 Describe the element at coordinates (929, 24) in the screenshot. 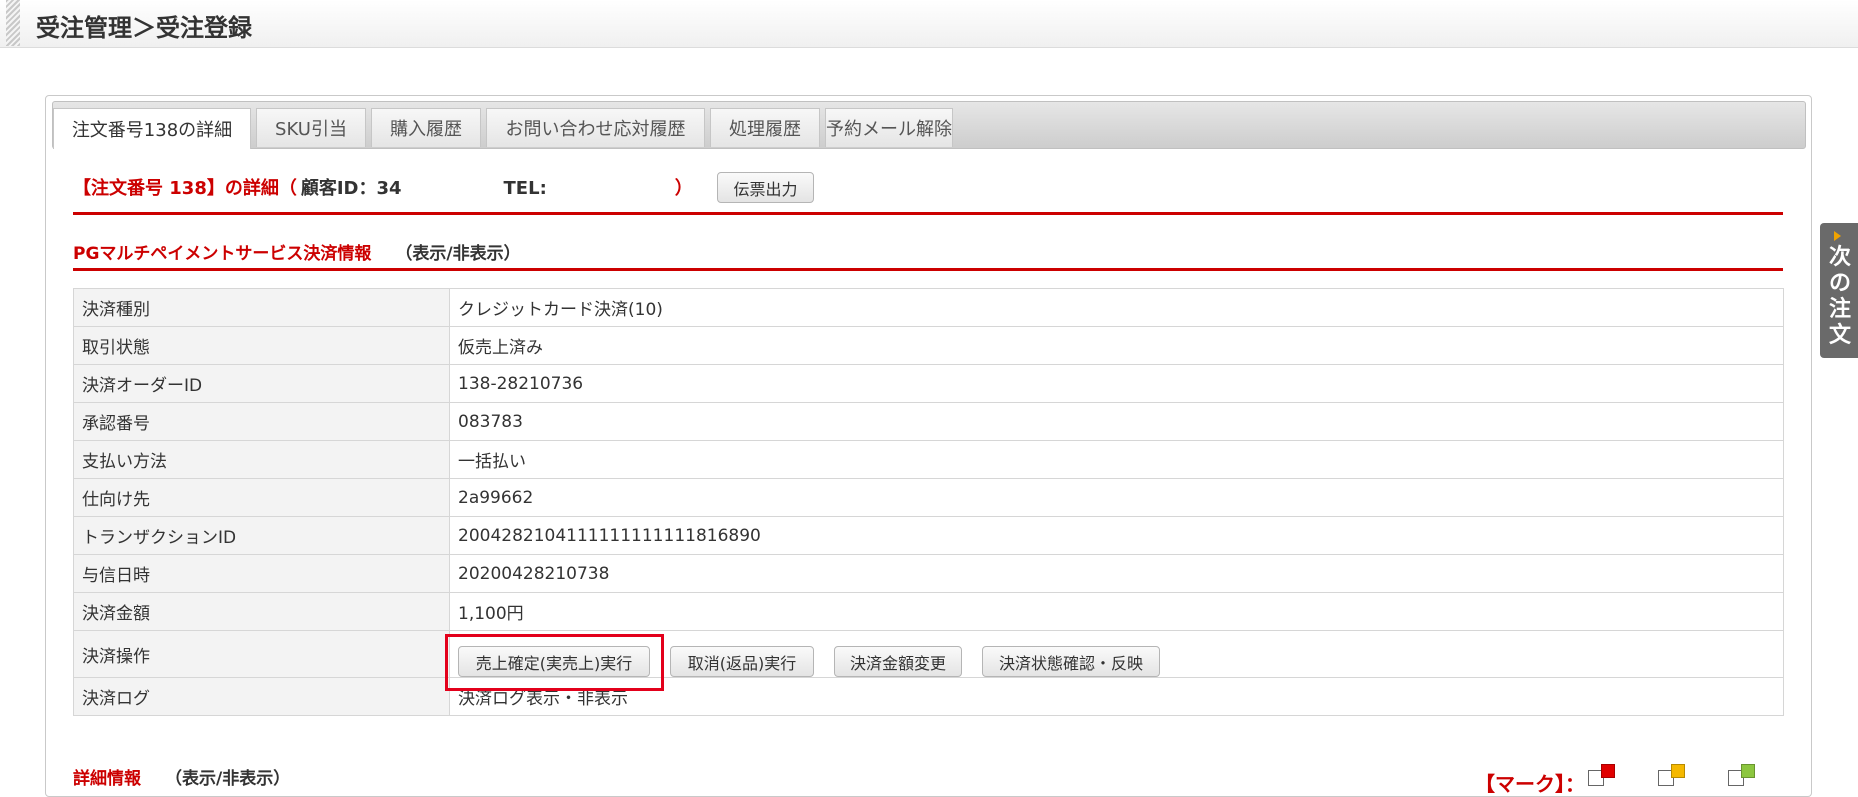

I see `page-header: 受注管理＞受注登録` at that location.